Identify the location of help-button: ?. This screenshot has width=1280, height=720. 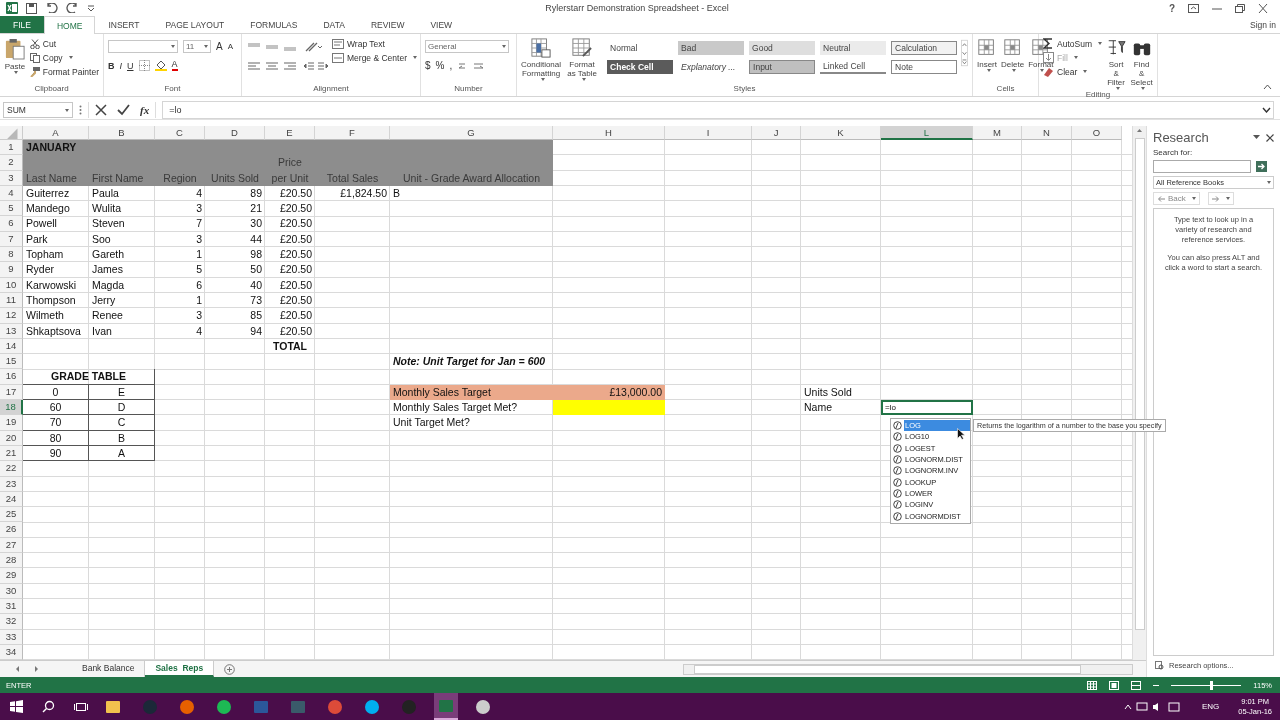
(1171, 8).